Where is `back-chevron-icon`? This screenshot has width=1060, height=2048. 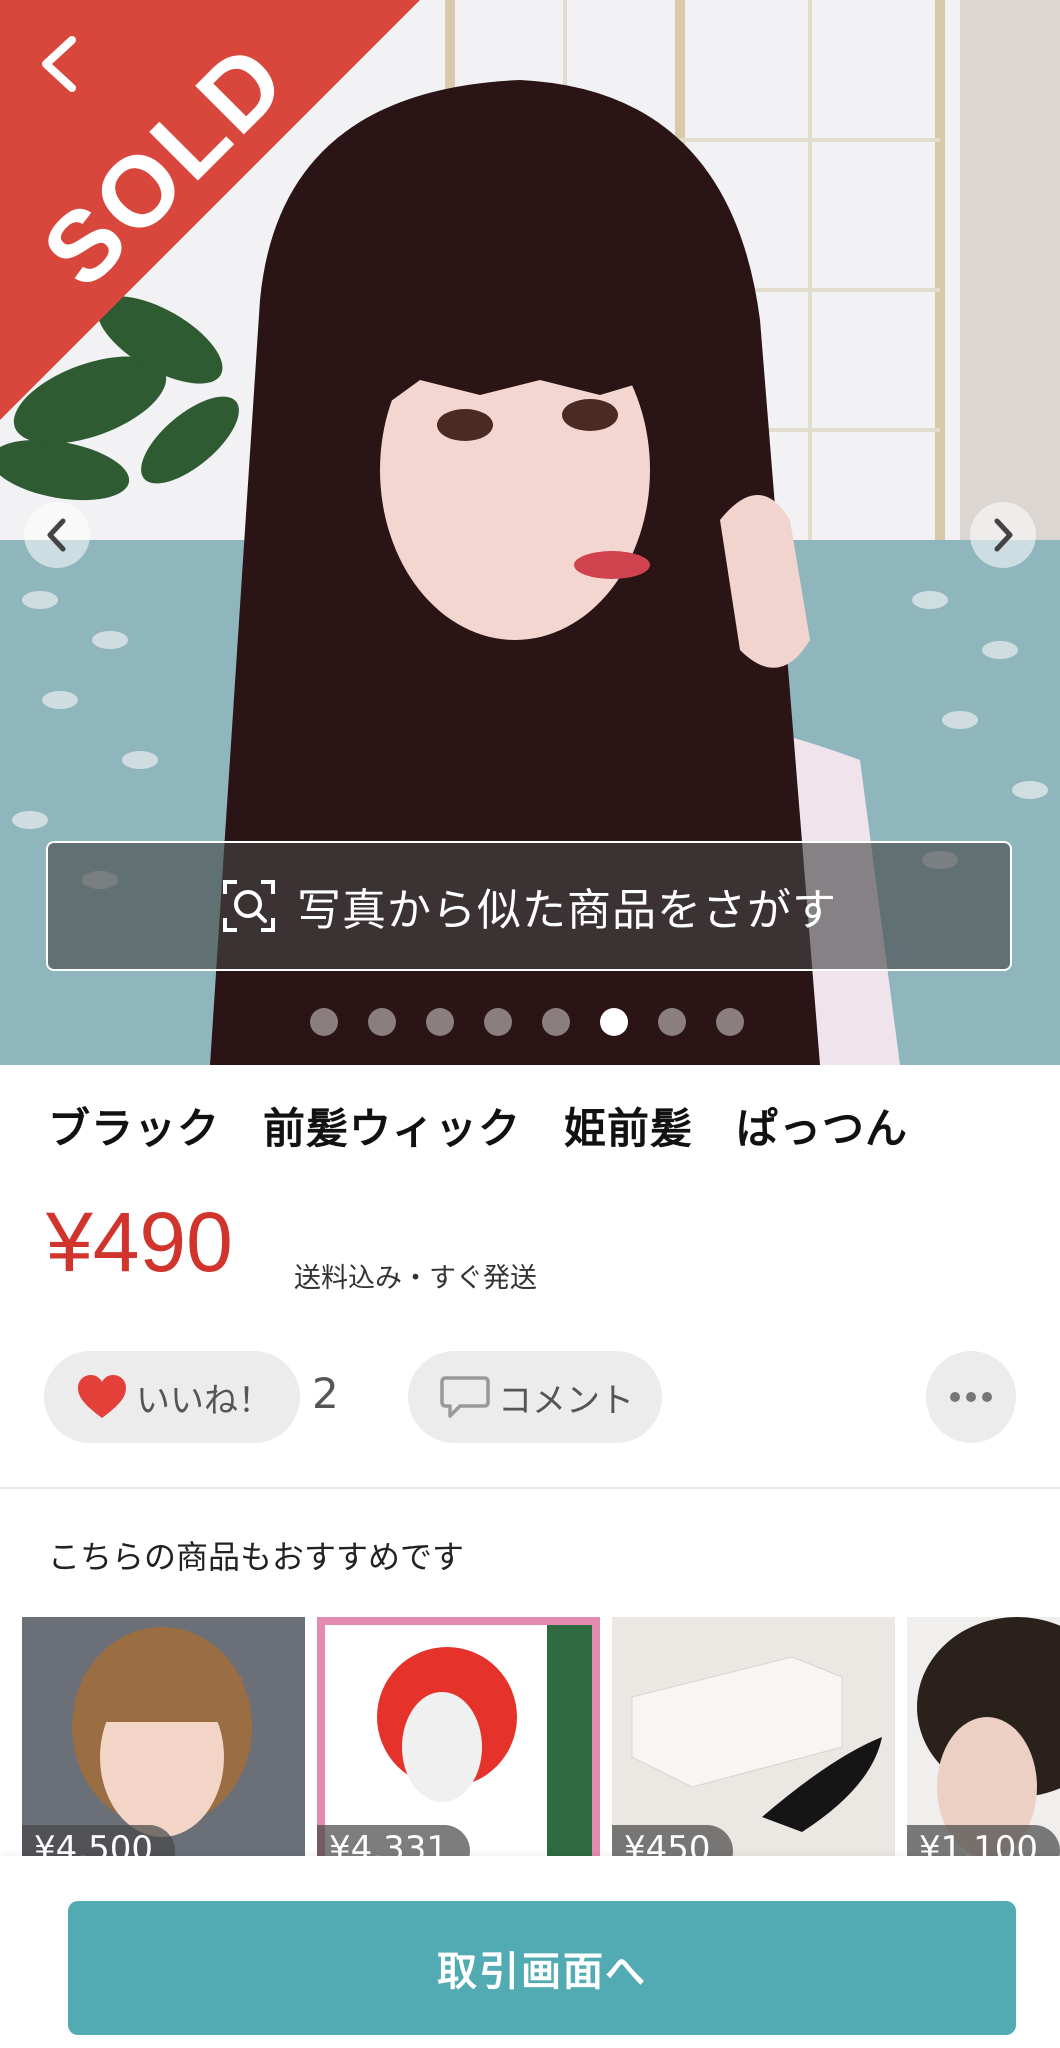
back-chevron-icon is located at coordinates (59, 64).